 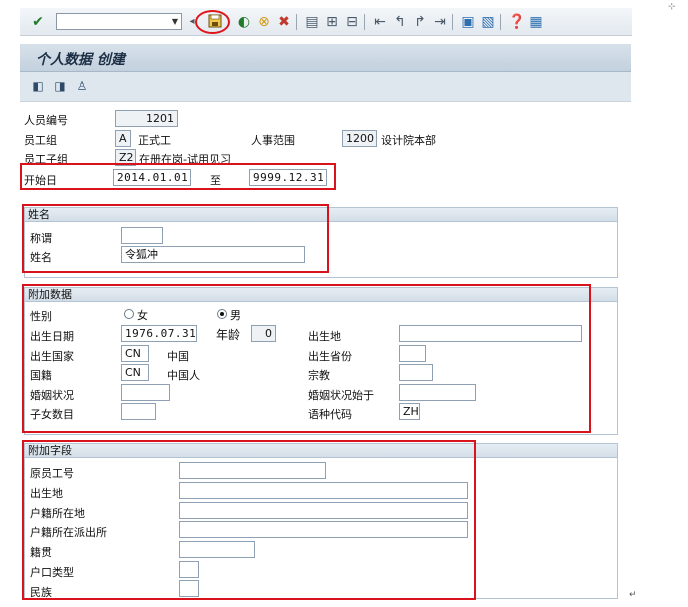 I want to click on person-icon: ♙, so click(x=82, y=86).